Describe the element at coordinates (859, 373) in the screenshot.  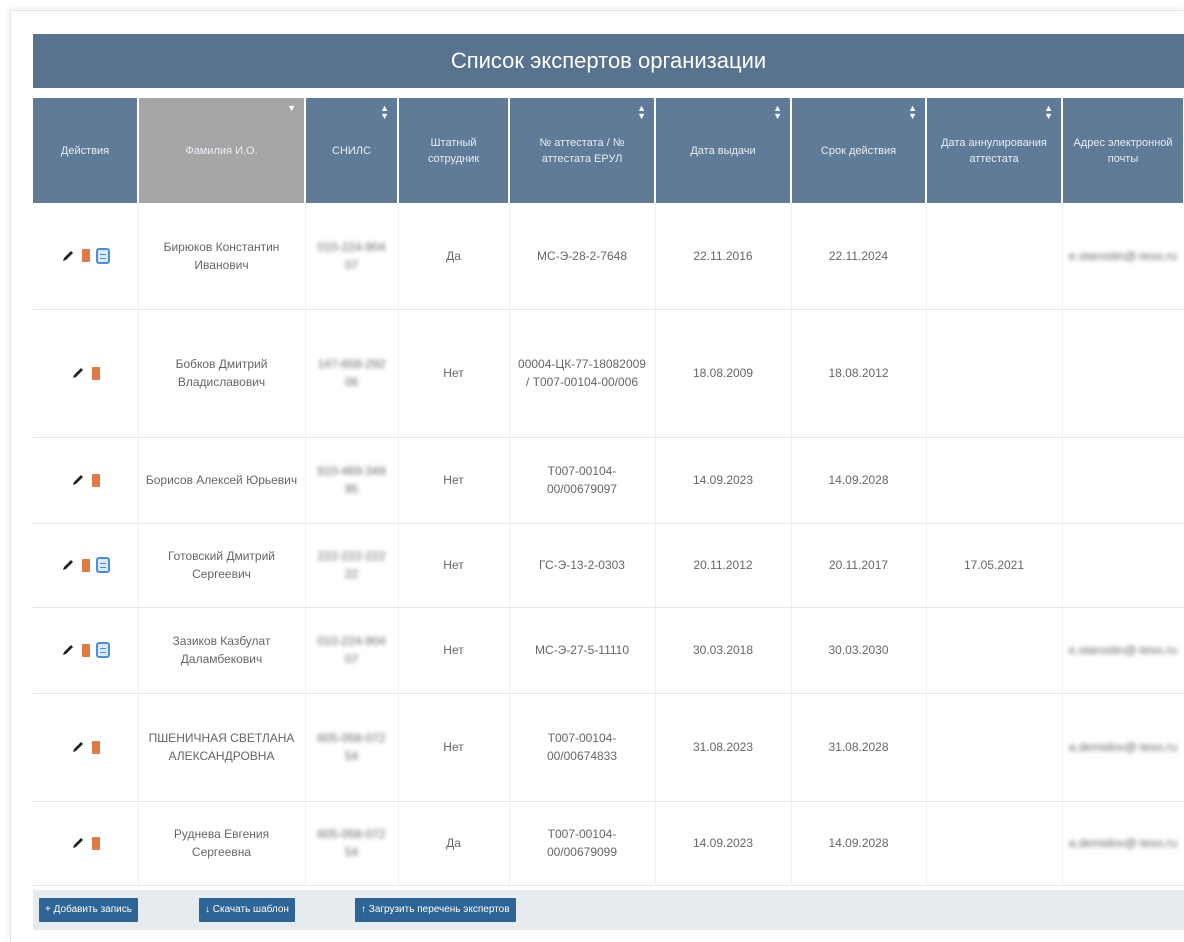
I see `valid-date-cell: 18.08.2012` at that location.